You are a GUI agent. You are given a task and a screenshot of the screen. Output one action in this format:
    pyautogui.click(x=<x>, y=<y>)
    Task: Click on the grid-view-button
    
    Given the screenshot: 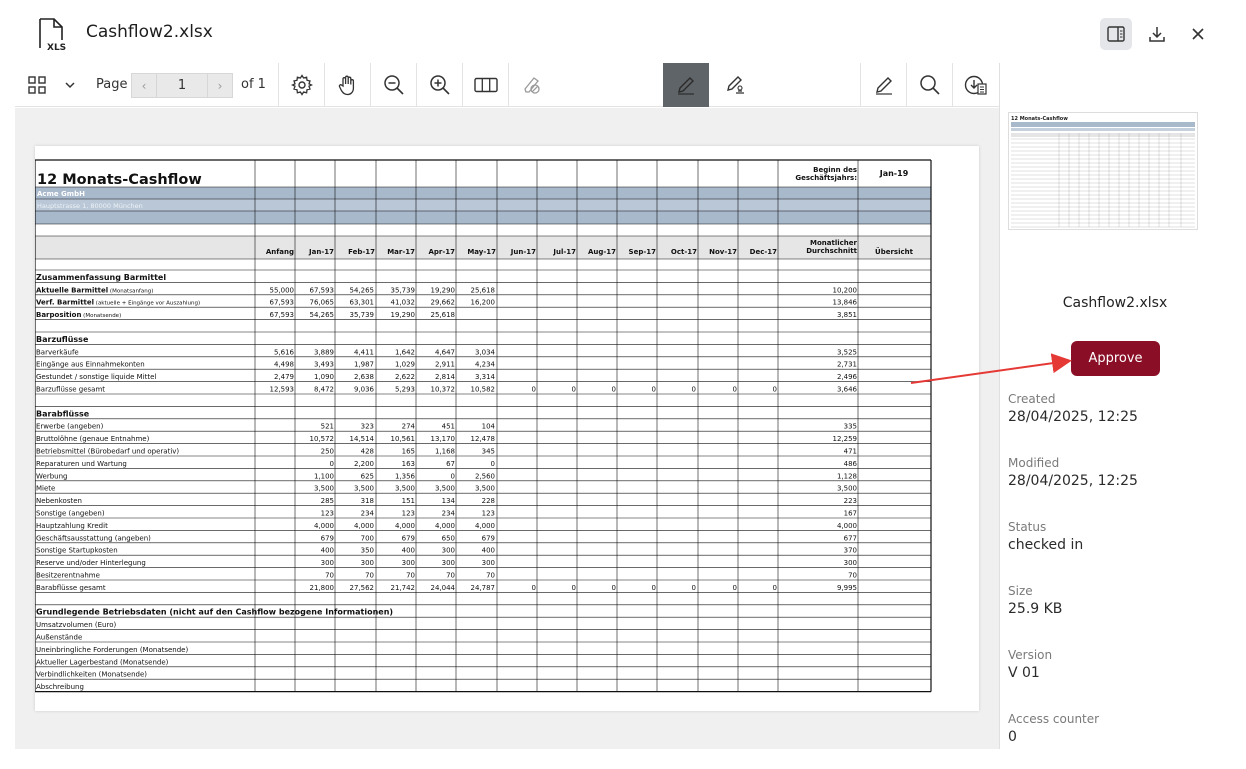 What is the action you would take?
    pyautogui.click(x=37, y=85)
    